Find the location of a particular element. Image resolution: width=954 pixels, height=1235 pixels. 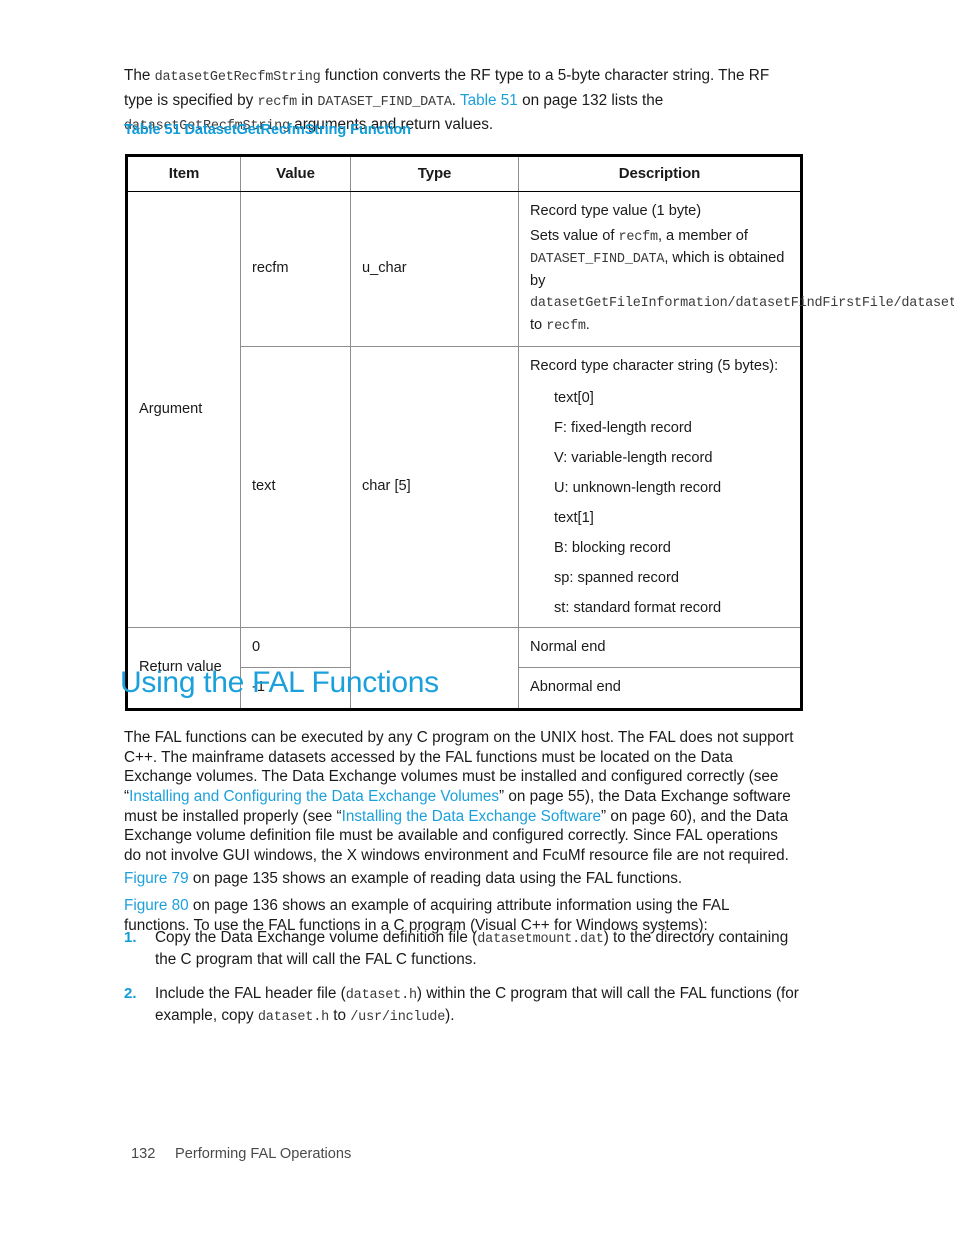

page-title: Using the FAL Functions is located at coordinates (279, 682).